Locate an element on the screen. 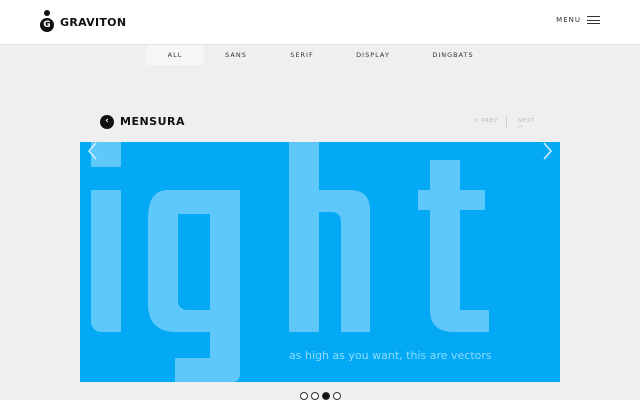 The width and height of the screenshot is (640, 400). font-title-row: ‹ MENSURA < PREV NEXT > is located at coordinates (320, 122).